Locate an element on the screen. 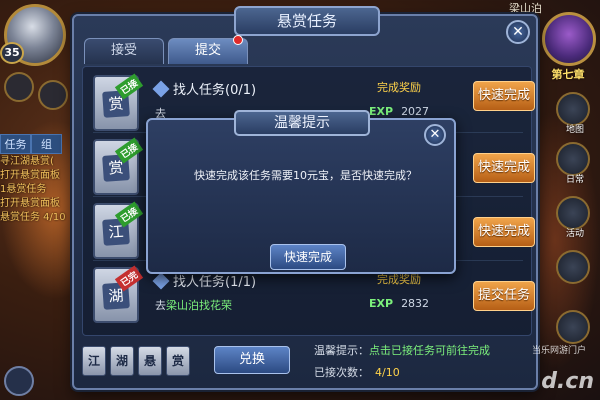  quest-log-line: 1悬赏任务 is located at coordinates (23, 189).